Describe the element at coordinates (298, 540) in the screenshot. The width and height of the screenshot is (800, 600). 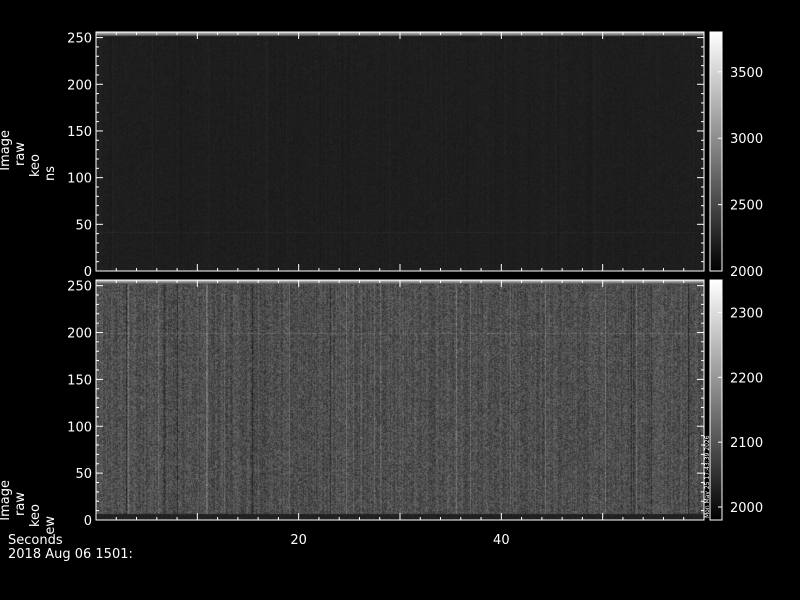
I see `x-tick-label: 20` at that location.